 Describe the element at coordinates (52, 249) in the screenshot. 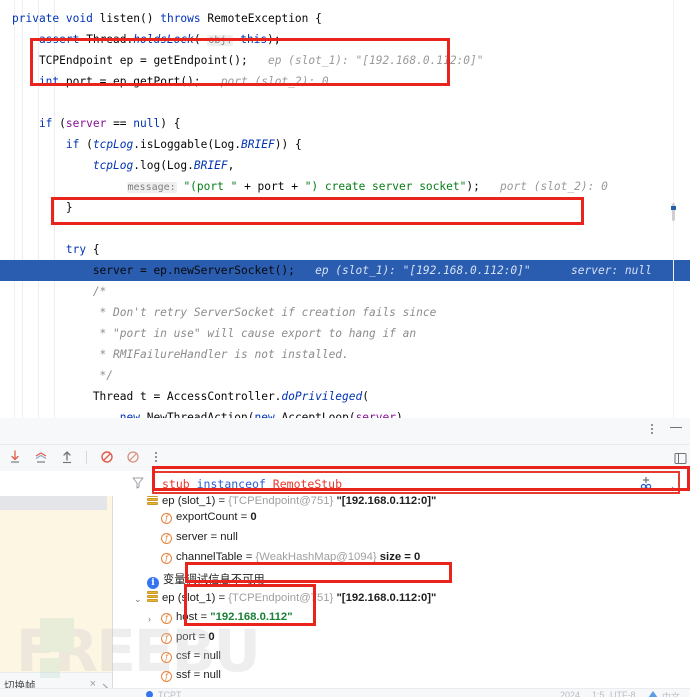

I see `code-token: try` at that location.